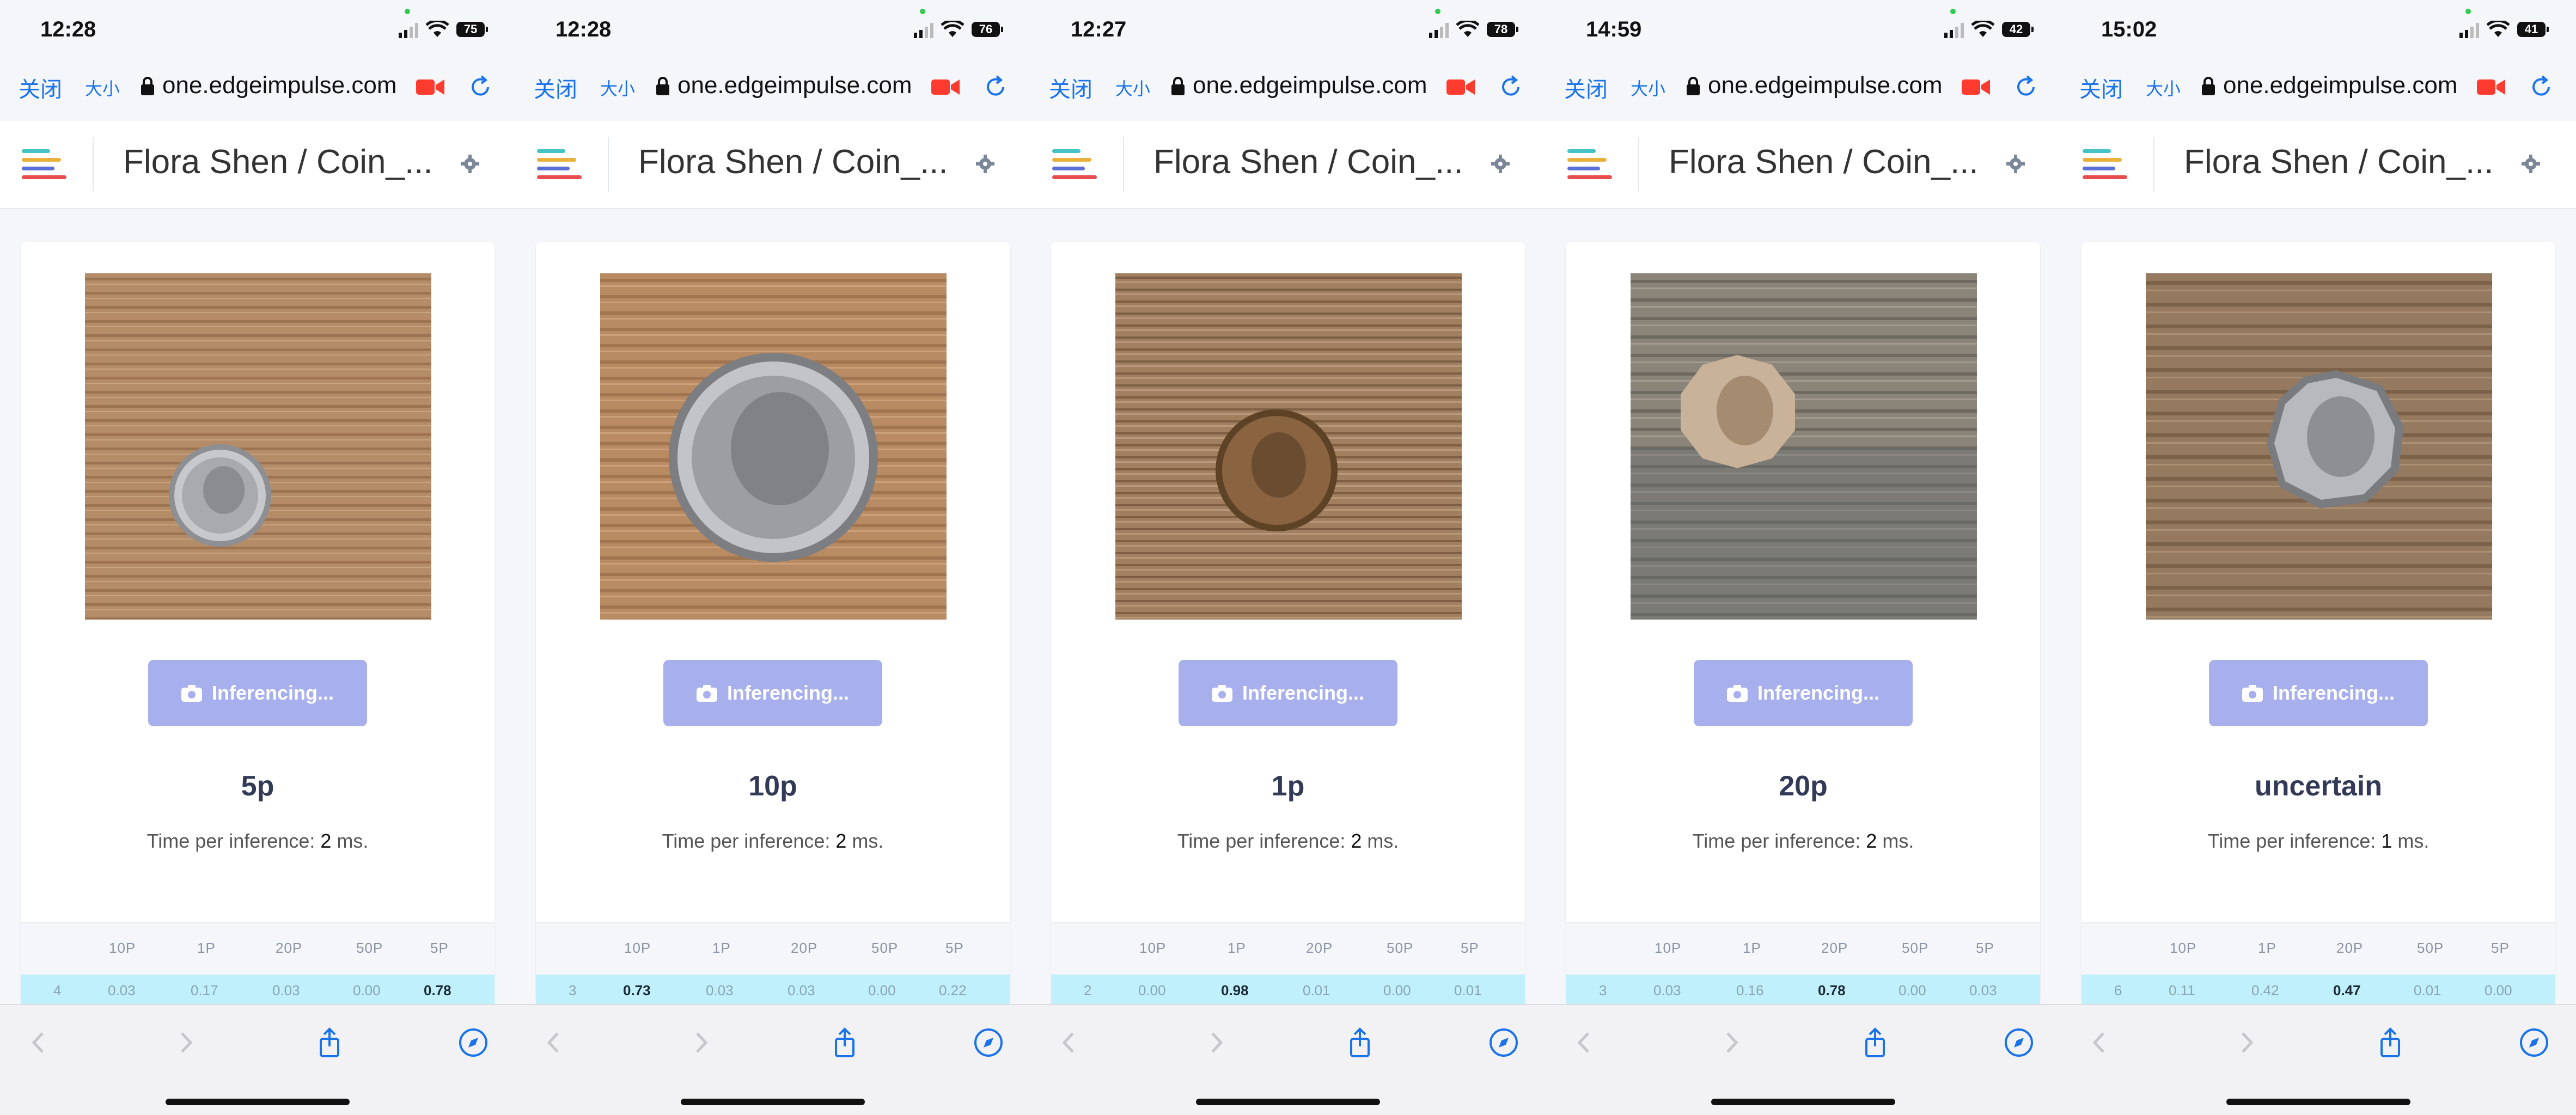 Image resolution: width=2576 pixels, height=1115 pixels. I want to click on lock-icon, so click(1693, 86).